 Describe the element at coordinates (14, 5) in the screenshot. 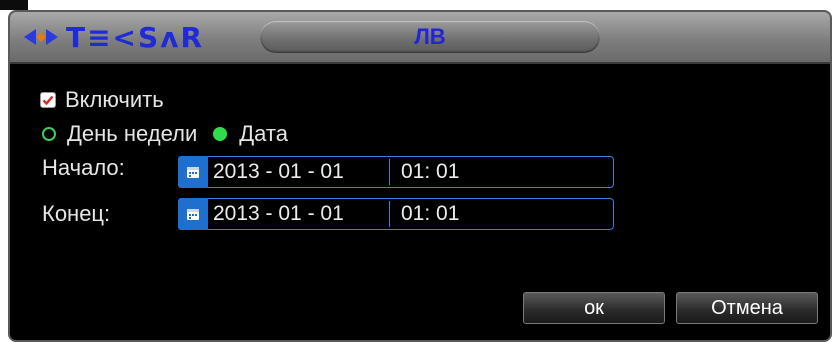

I see `background-window-edge` at that location.